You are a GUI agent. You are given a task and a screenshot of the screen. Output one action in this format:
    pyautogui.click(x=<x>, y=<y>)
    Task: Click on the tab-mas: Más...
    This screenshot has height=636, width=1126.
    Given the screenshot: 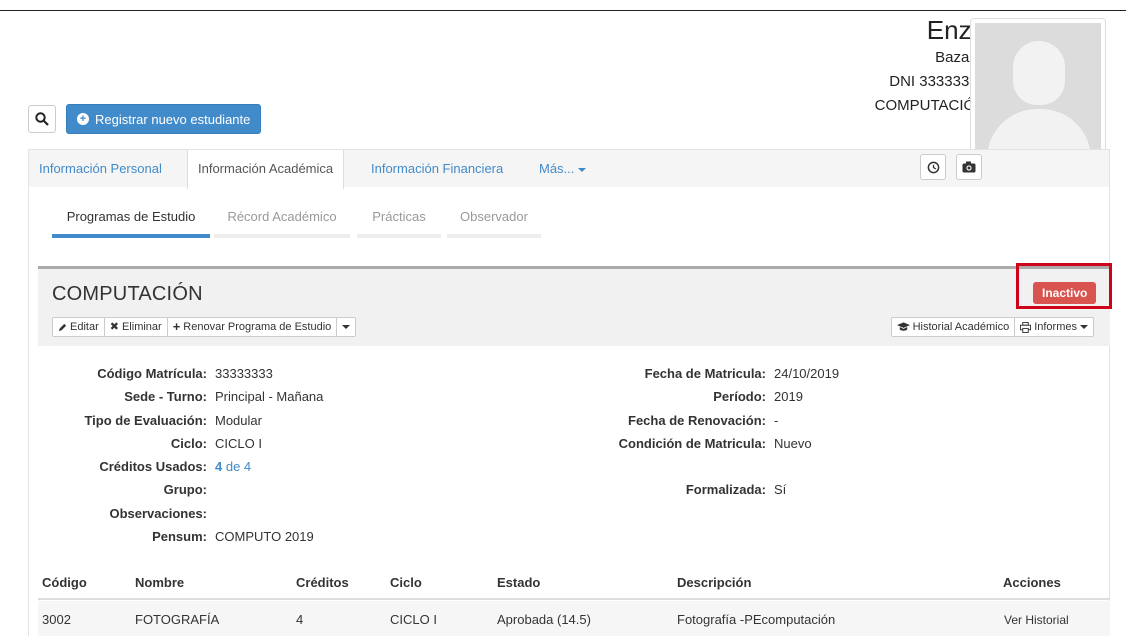 What is the action you would take?
    pyautogui.click(x=562, y=169)
    